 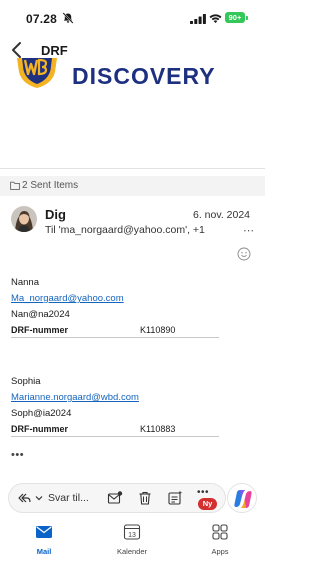 I want to click on tab-label: Apps, so click(x=220, y=551).